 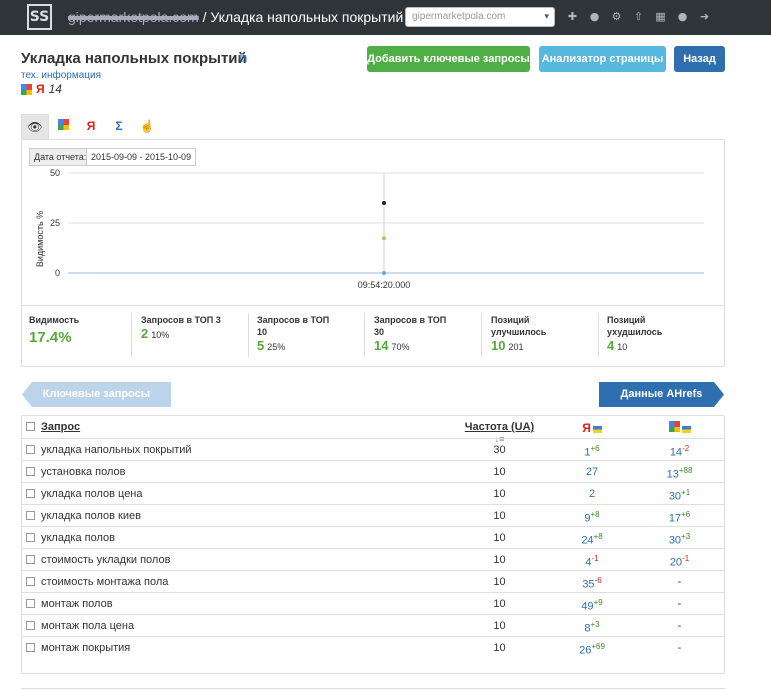 I want to click on tab-google, so click(x=63, y=126).